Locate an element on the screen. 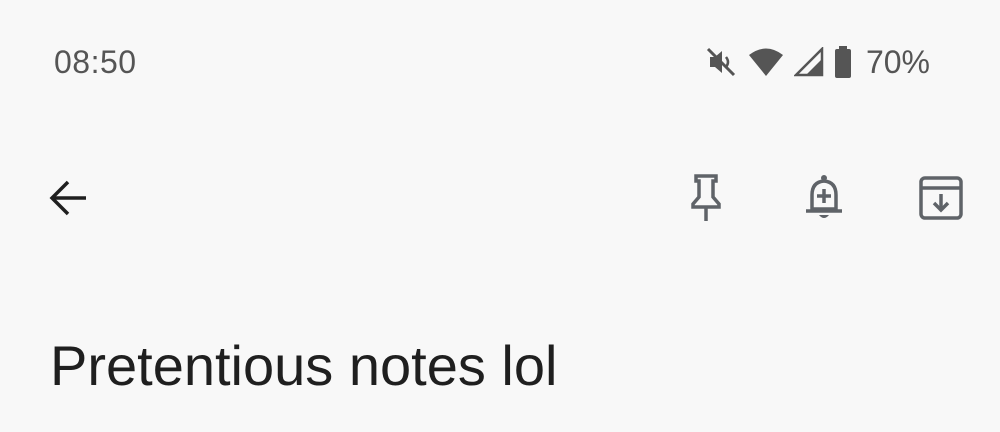 The width and height of the screenshot is (1000, 432). status-time: 08:50 is located at coordinates (95, 62).